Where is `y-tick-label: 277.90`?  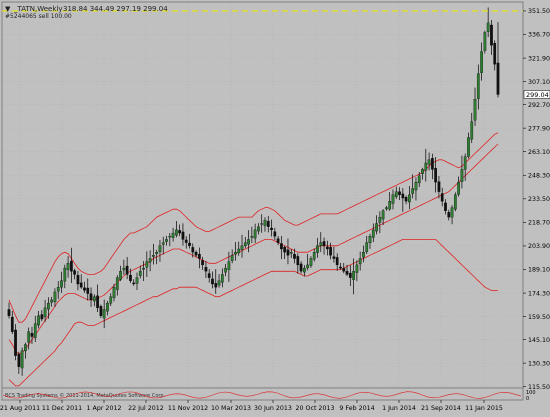 y-tick-label: 277.90 is located at coordinates (539, 128).